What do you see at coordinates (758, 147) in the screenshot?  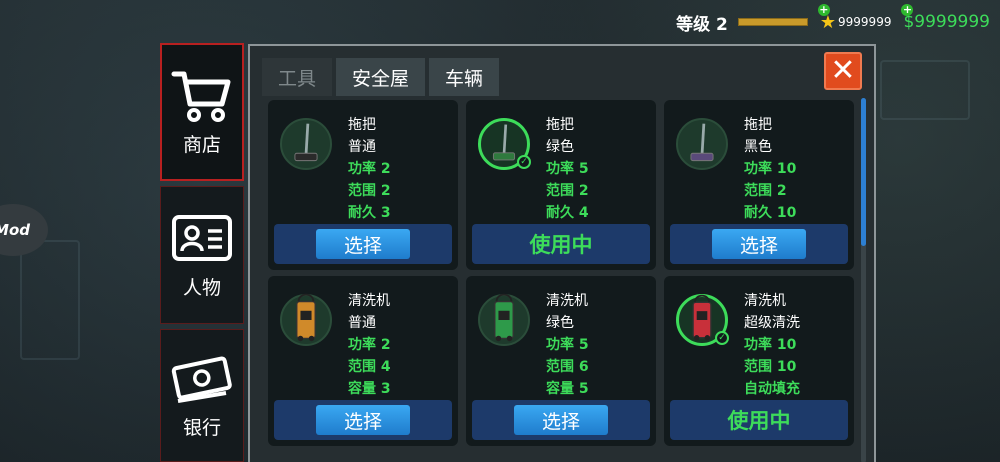 I see `item-variant: 黑色` at bounding box center [758, 147].